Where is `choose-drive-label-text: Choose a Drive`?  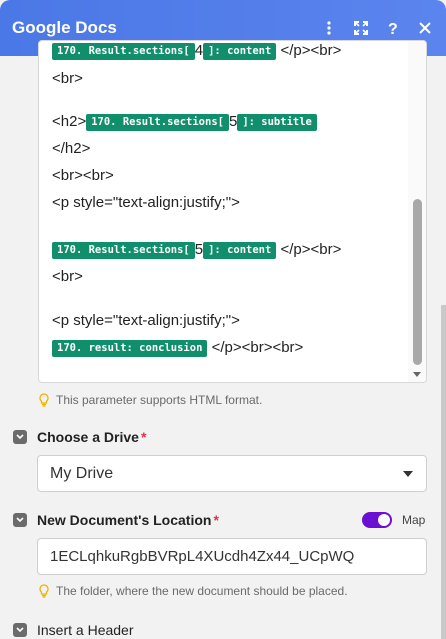 choose-drive-label-text: Choose a Drive is located at coordinates (88, 437).